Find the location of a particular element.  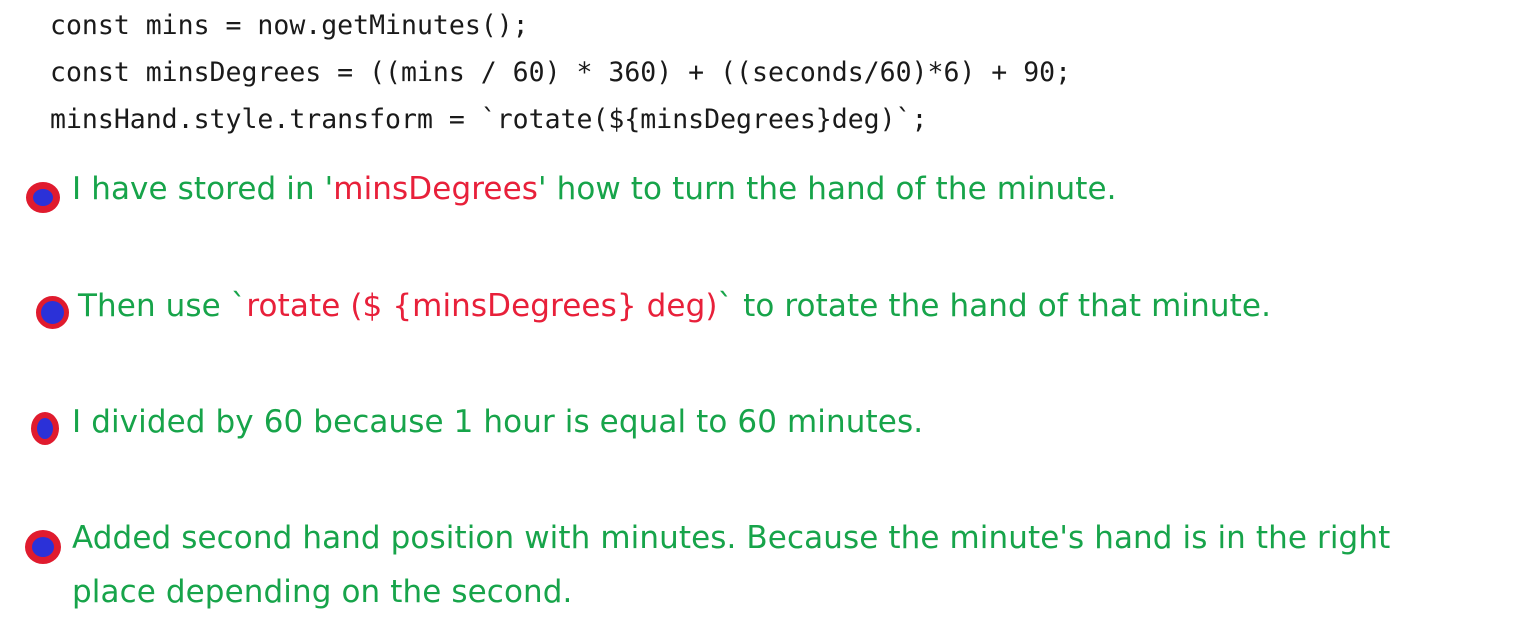

inline-code-segment: minsDegrees is located at coordinates (435, 189).